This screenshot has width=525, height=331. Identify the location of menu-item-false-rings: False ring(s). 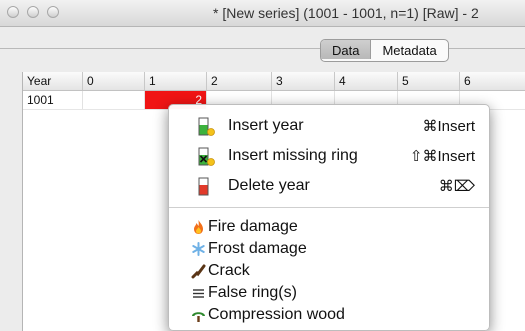
(329, 293).